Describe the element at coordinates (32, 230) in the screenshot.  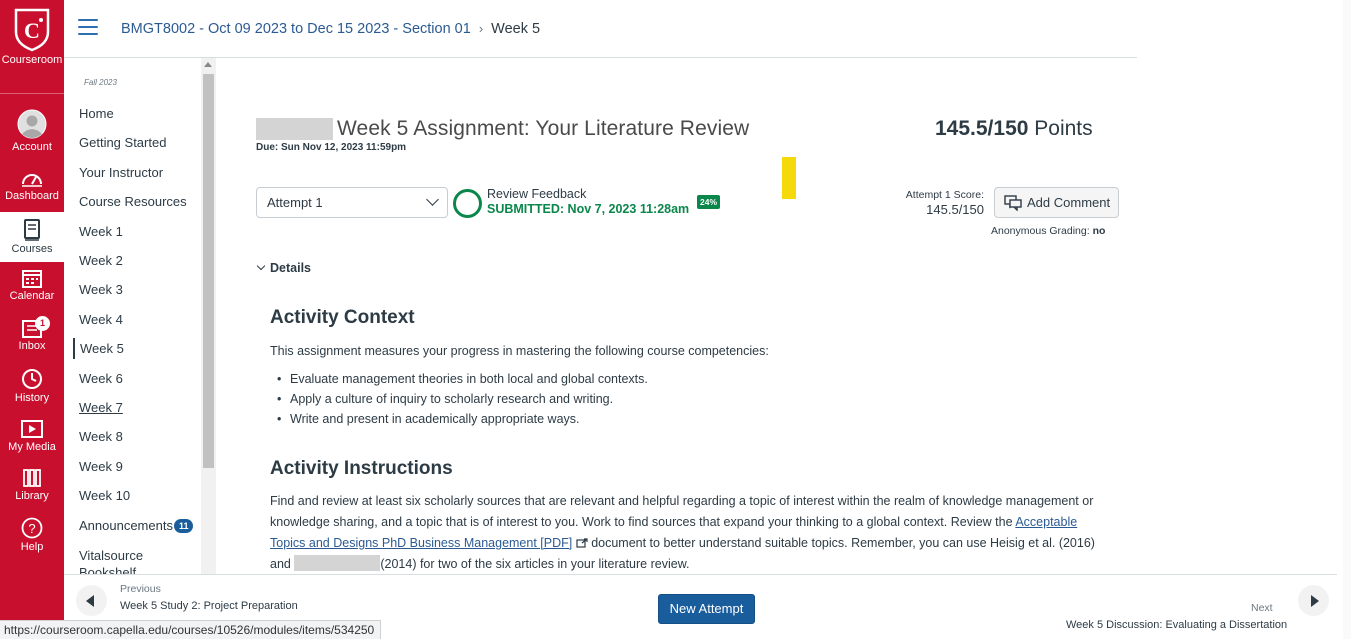
I see `courses-icon` at that location.